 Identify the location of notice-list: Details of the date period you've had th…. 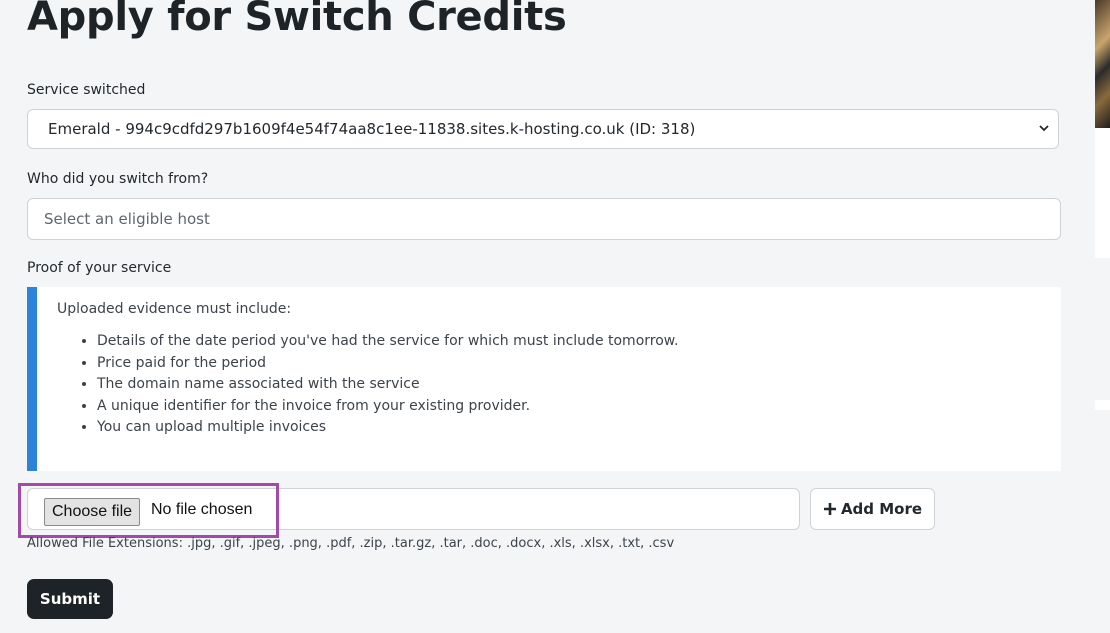
(367, 385).